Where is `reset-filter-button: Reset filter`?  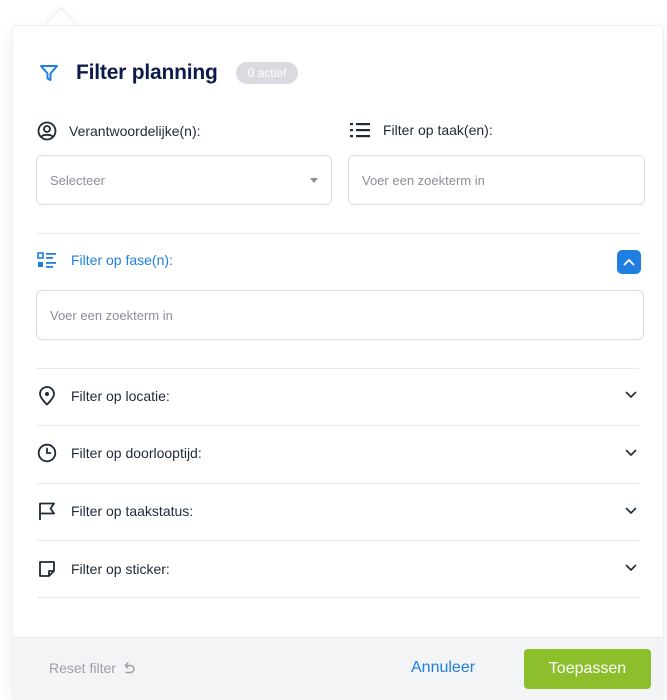 reset-filter-button: Reset filter is located at coordinates (92, 668).